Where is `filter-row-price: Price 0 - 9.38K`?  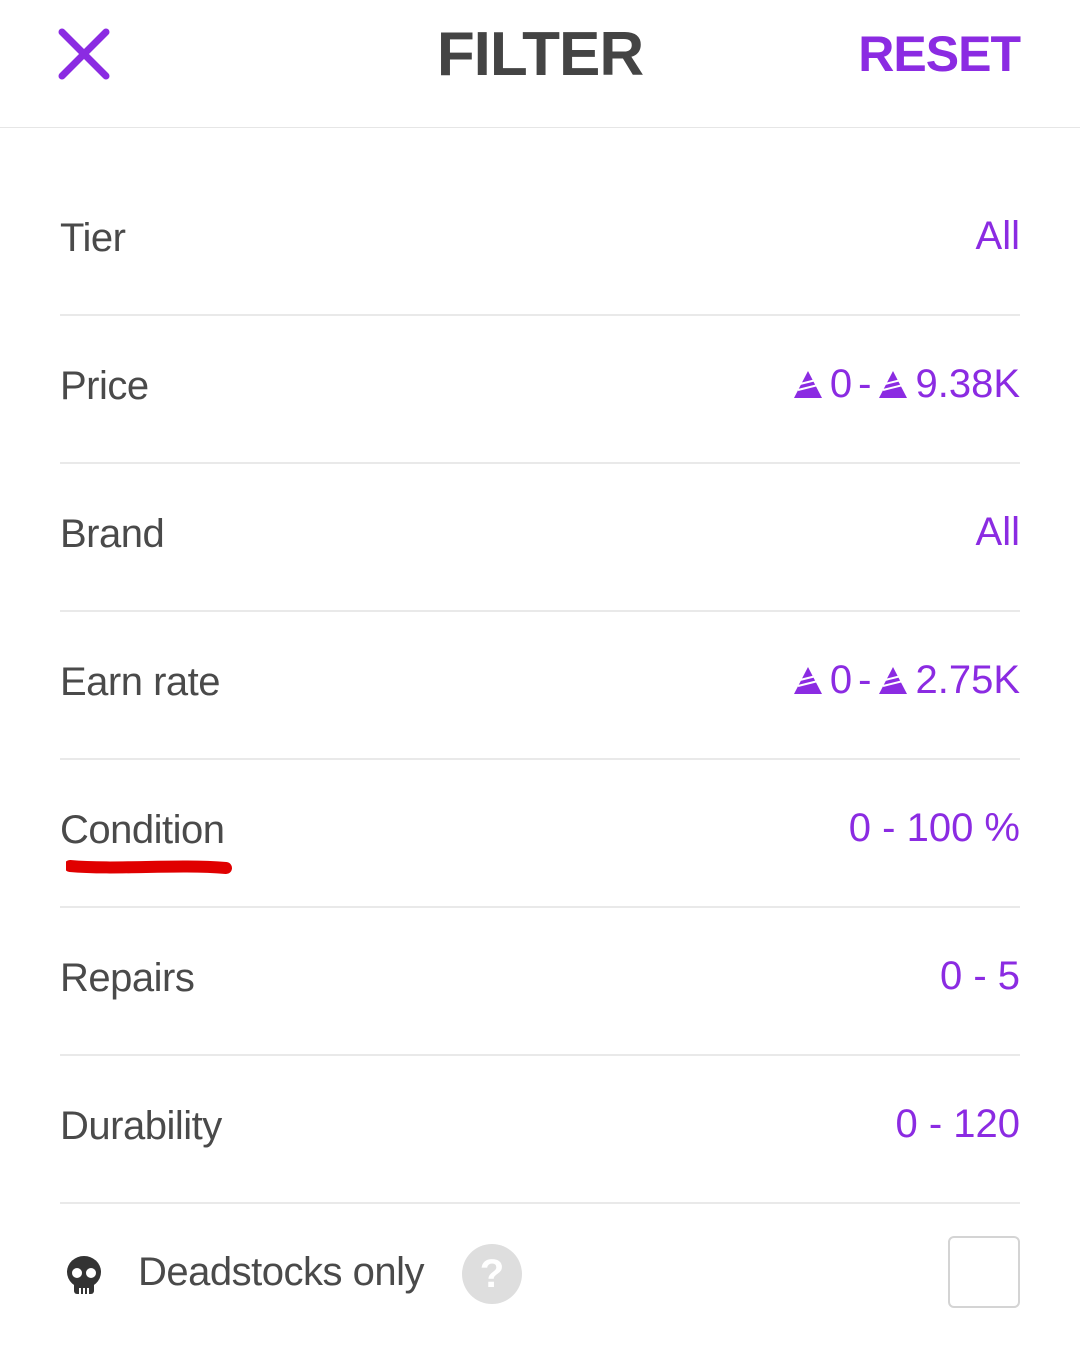
filter-row-price: Price 0 - 9.38K is located at coordinates (540, 390).